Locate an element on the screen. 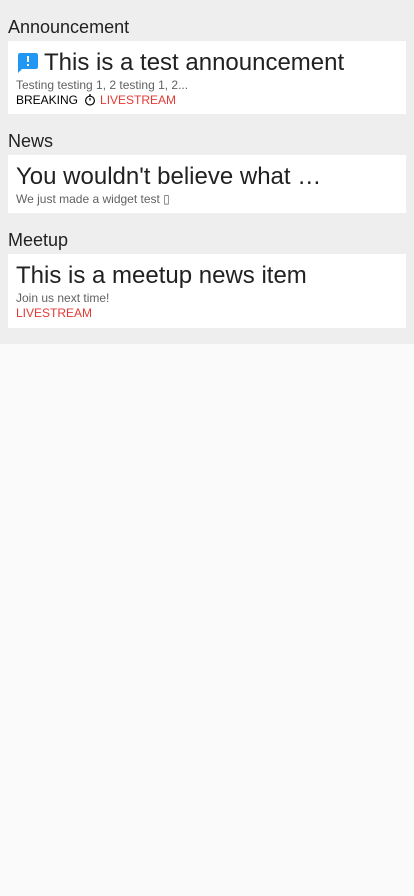 This screenshot has width=414, height=896. section-title: Meetup is located at coordinates (38, 240).